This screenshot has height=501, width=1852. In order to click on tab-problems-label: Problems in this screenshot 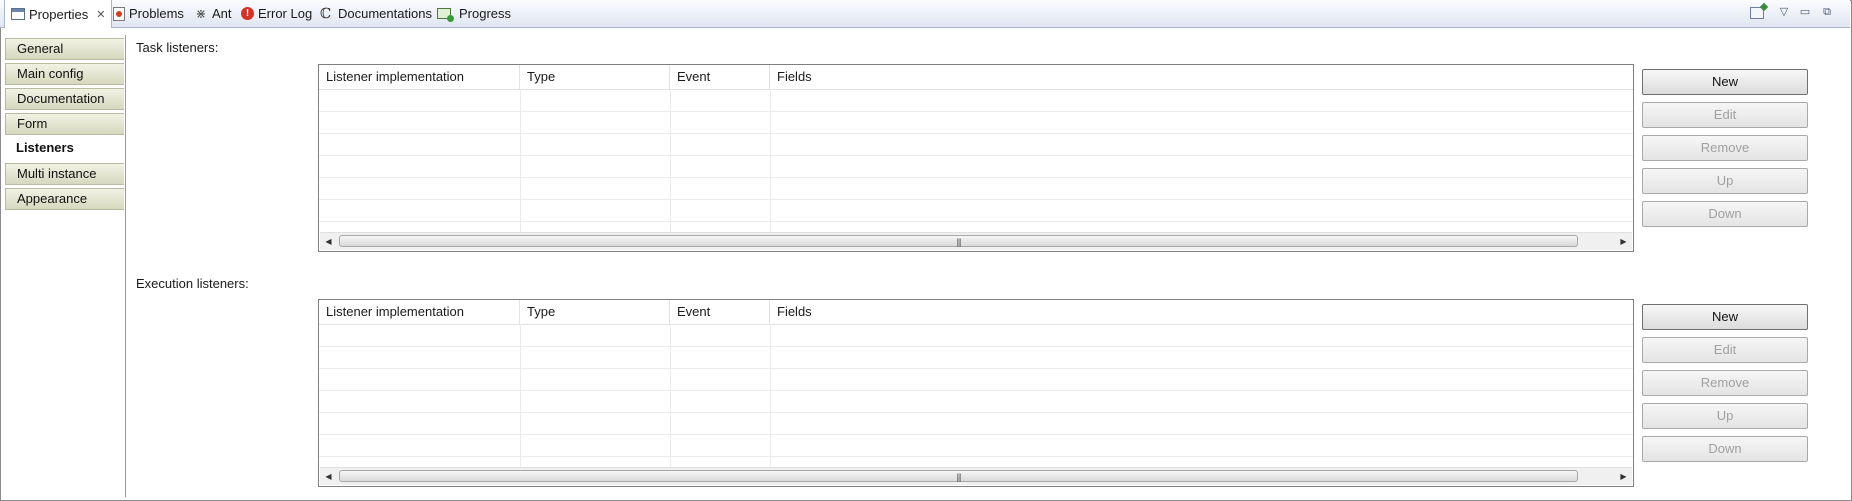, I will do `click(156, 13)`.